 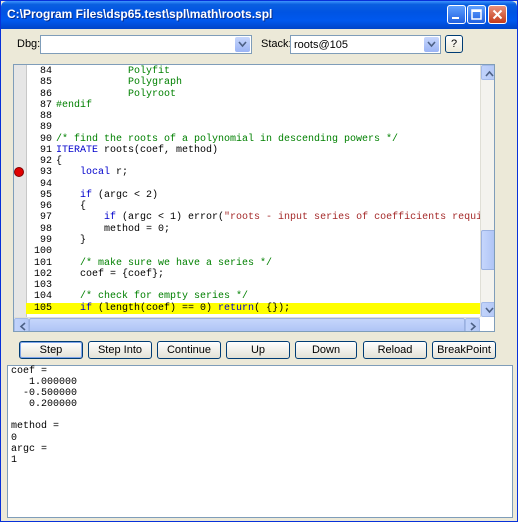 What do you see at coordinates (29, 449) in the screenshot?
I see `output-line: argc =` at bounding box center [29, 449].